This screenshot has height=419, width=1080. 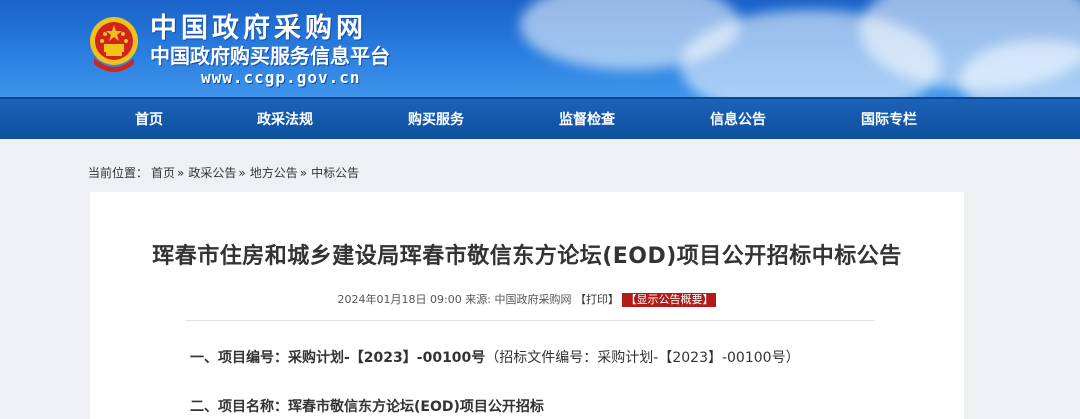 I want to click on breadcrumb-procurement-notices: 政采公告, so click(x=212, y=173).